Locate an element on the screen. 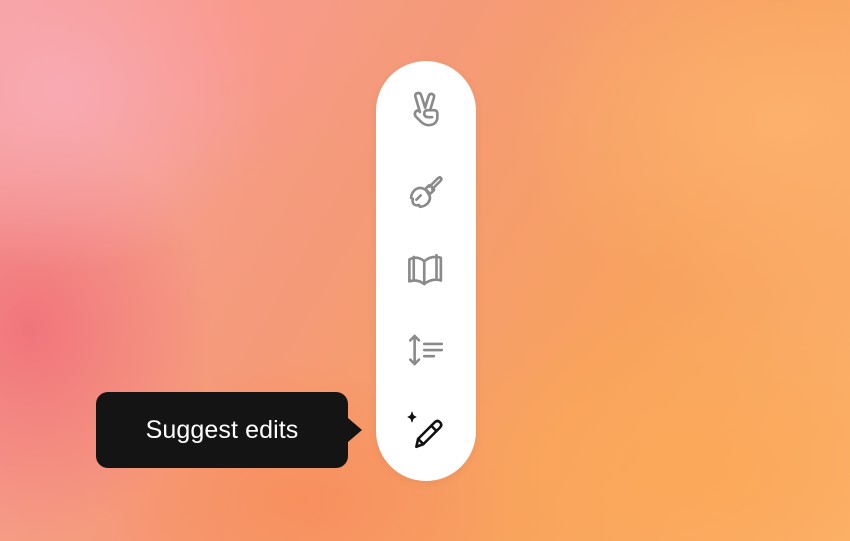 The height and width of the screenshot is (541, 850). paintbrush-icon is located at coordinates (426, 192).